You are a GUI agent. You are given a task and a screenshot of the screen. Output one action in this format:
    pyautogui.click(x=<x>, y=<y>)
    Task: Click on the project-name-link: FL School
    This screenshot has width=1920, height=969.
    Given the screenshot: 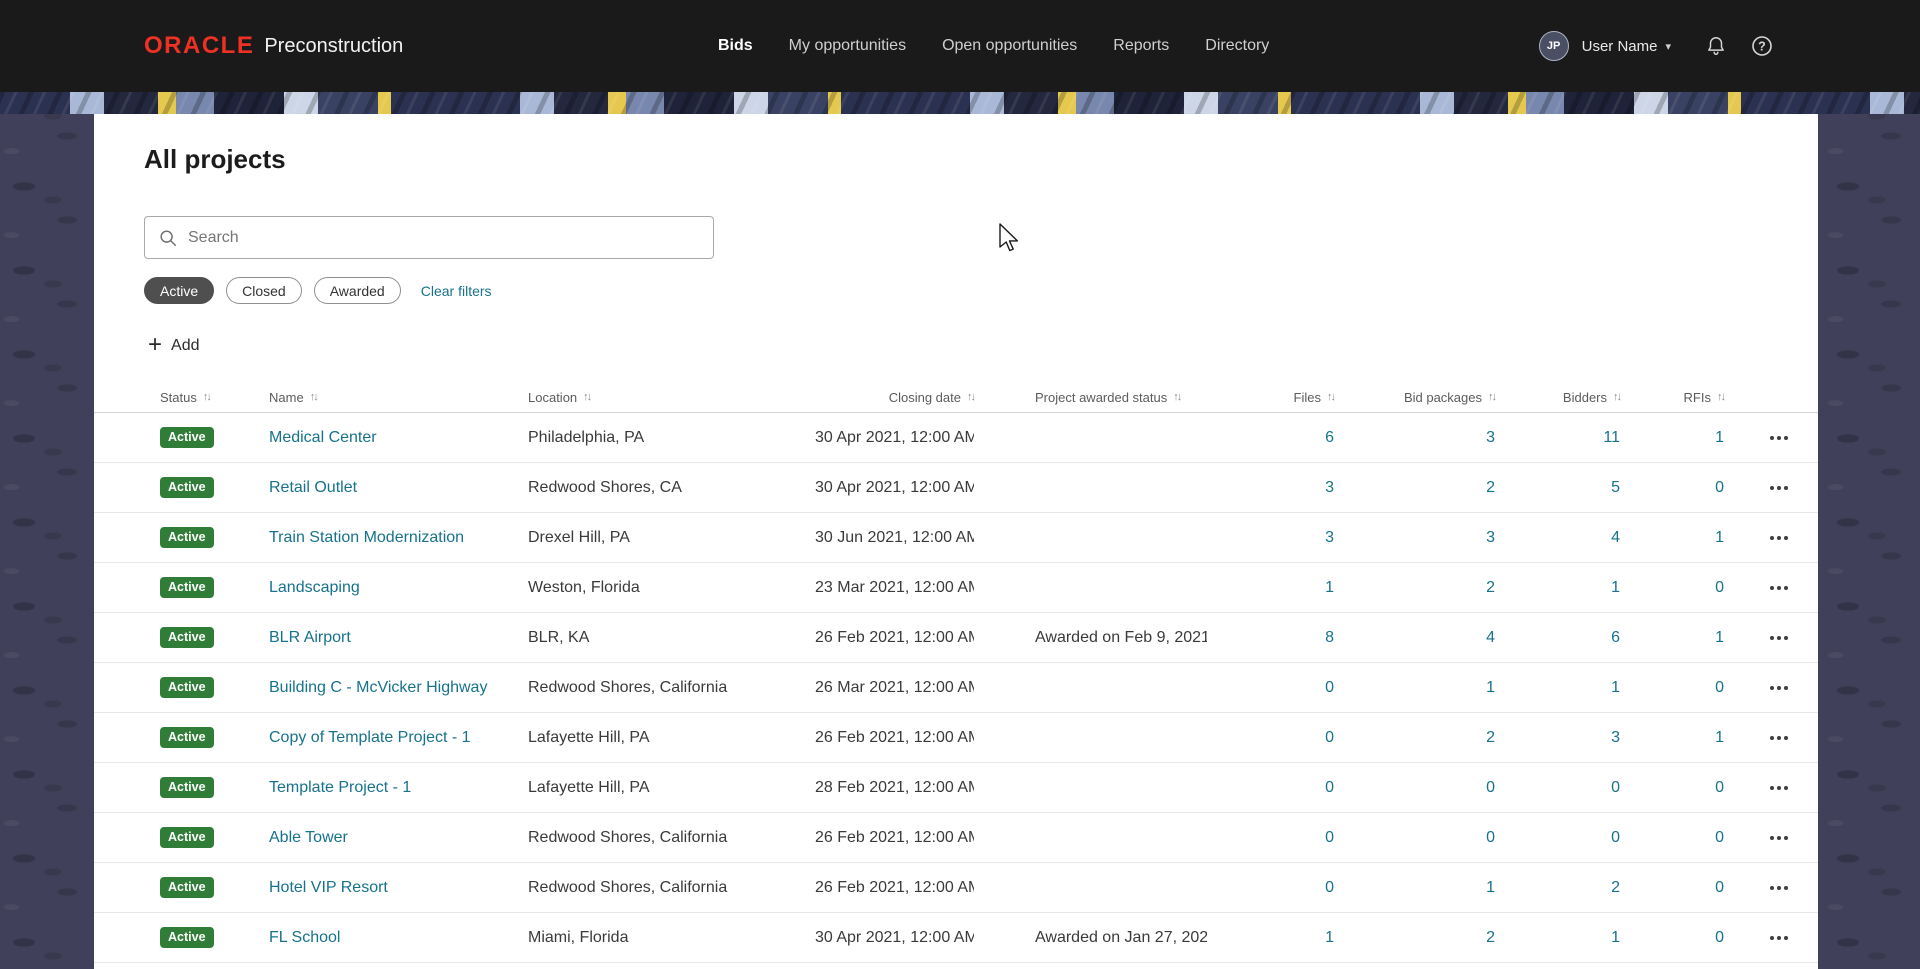 What is the action you would take?
    pyautogui.click(x=304, y=937)
    